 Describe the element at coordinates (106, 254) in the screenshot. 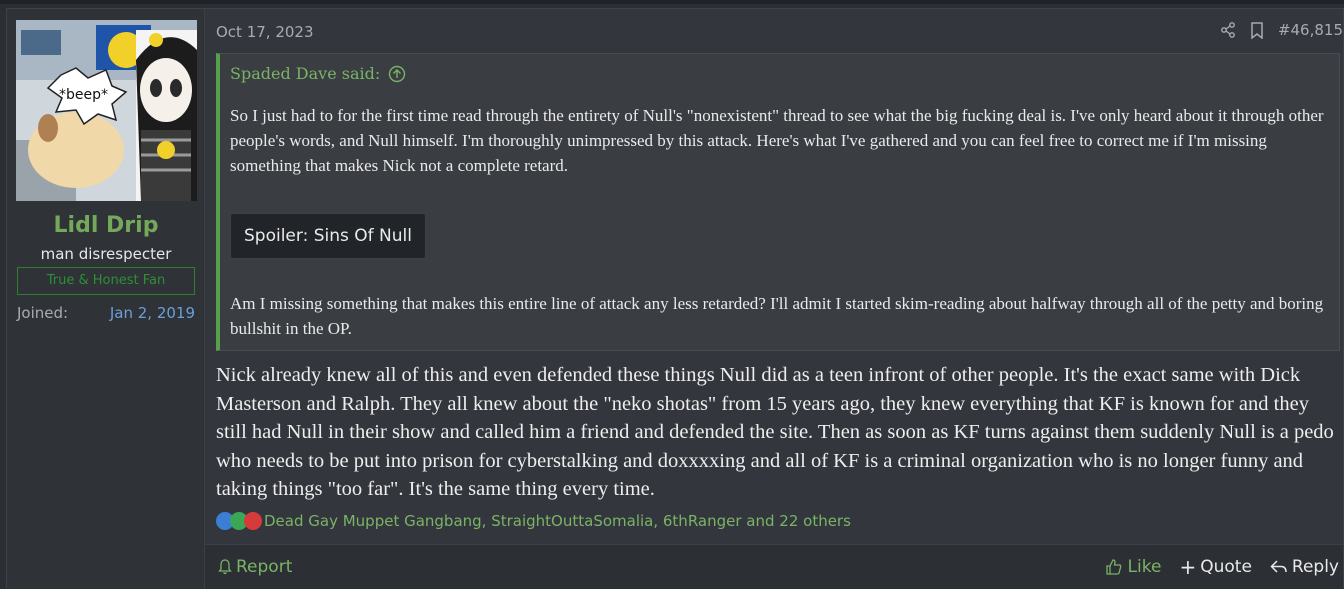

I see `user-title: man disrespecter` at that location.